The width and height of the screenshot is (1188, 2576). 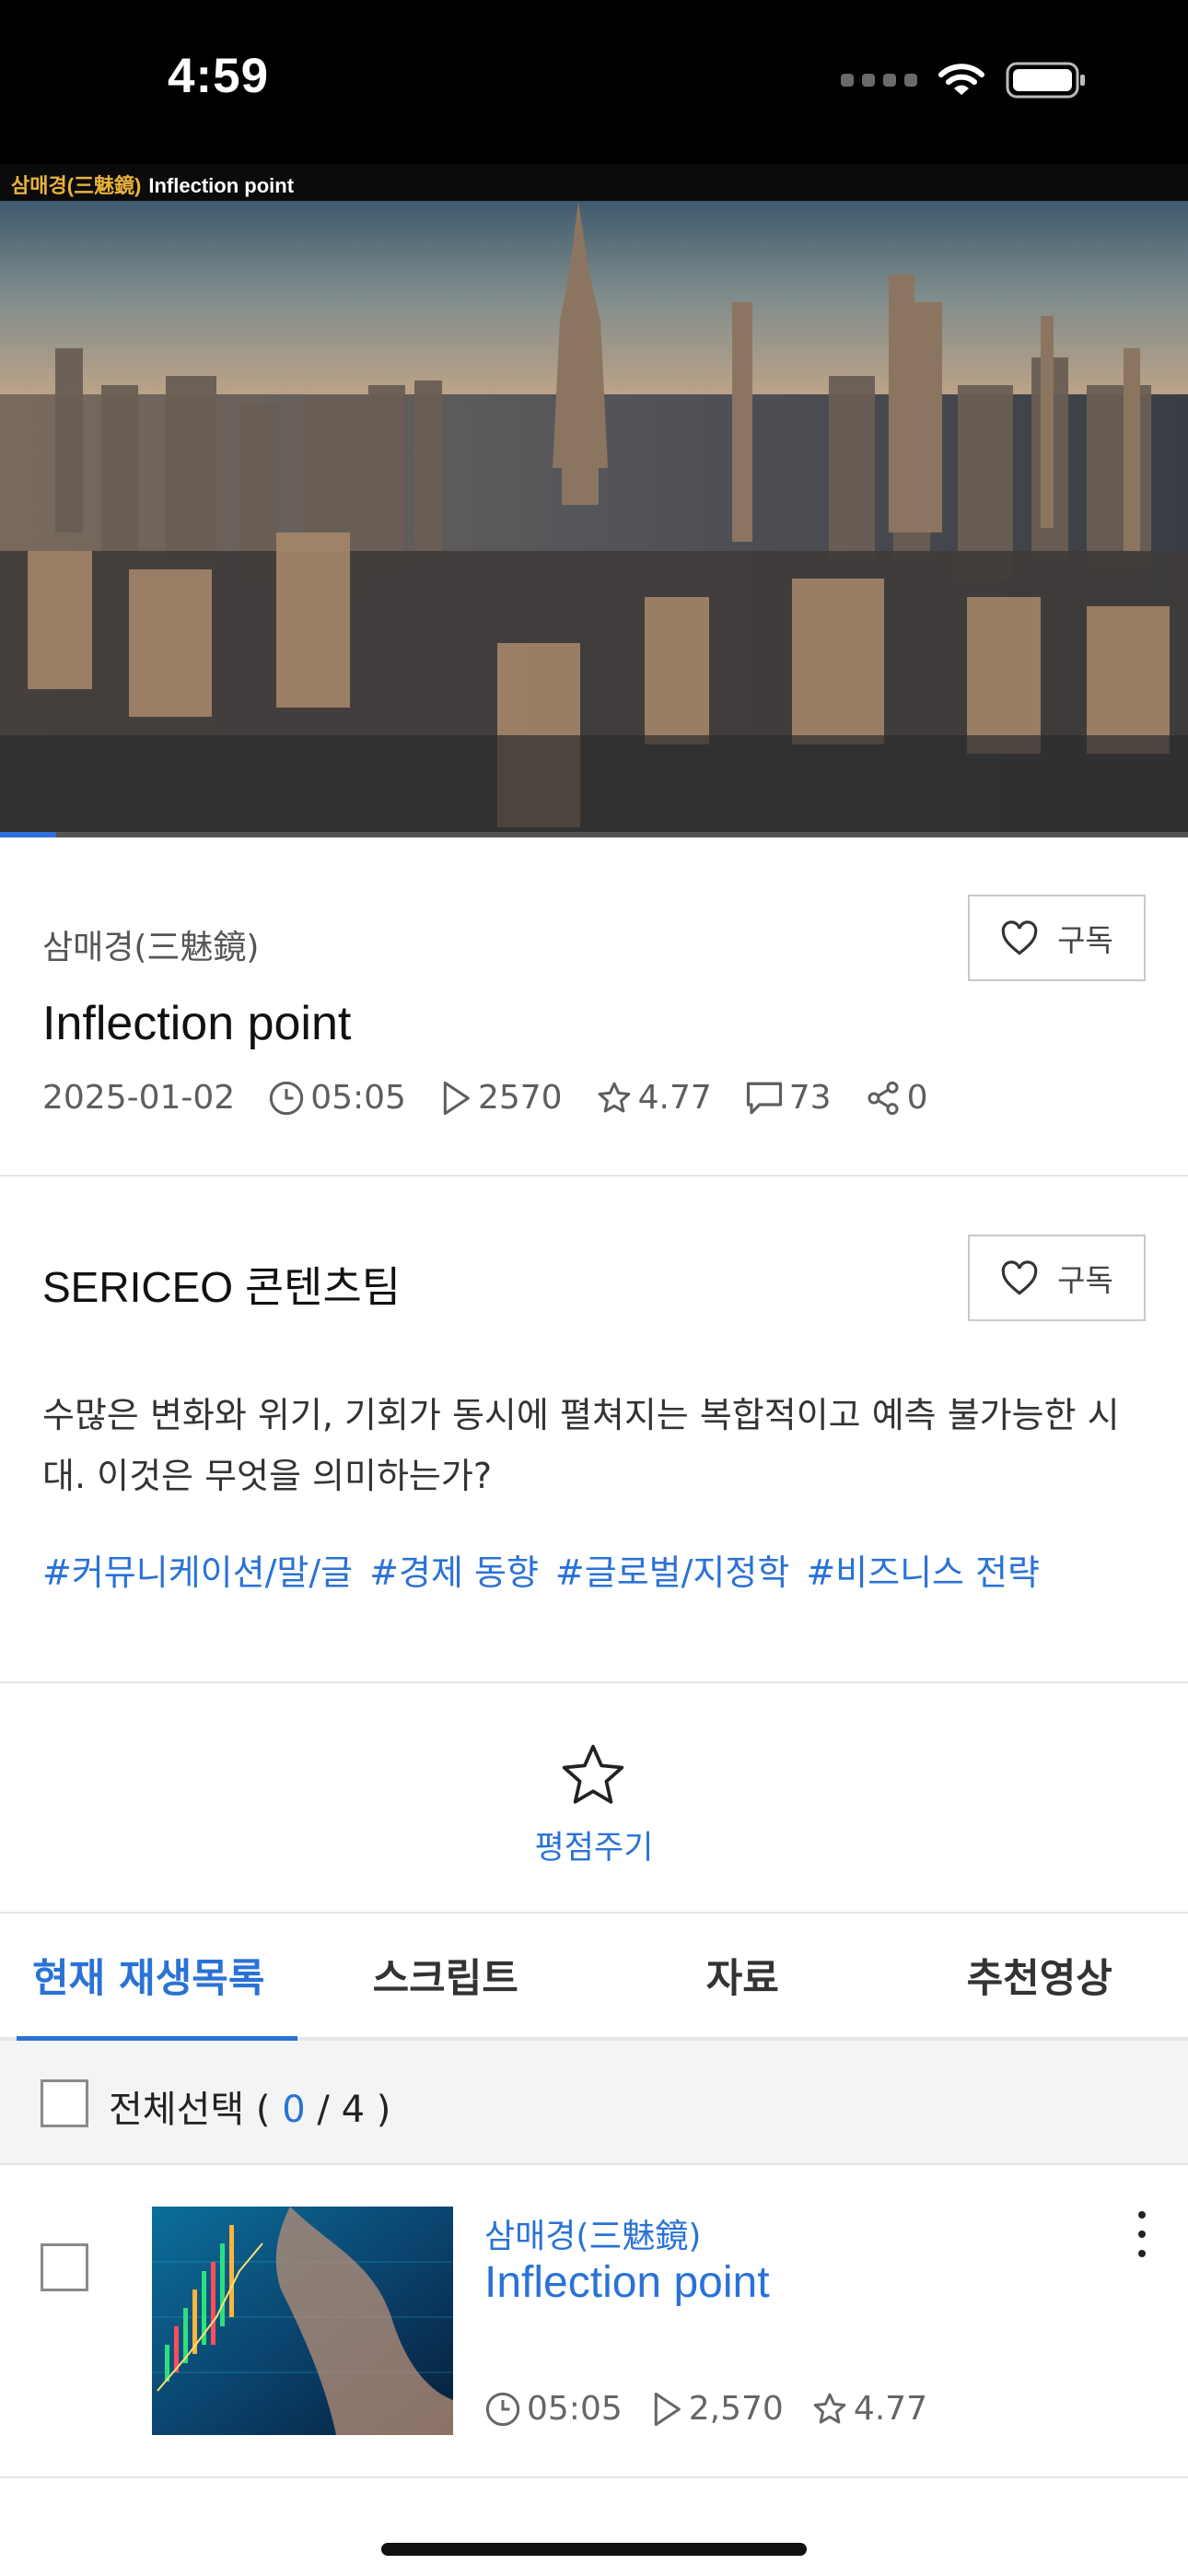 What do you see at coordinates (594, 1844) in the screenshot?
I see `rate-button-label: 평점주기` at bounding box center [594, 1844].